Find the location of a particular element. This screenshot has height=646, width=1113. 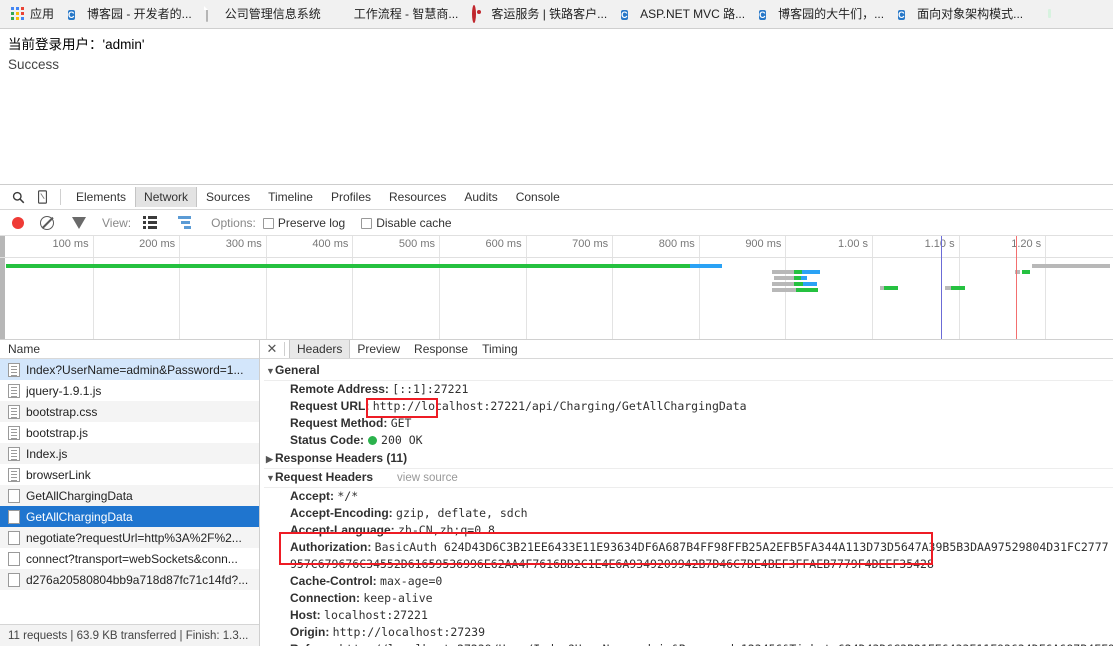

tab-timing: Timing is located at coordinates (500, 349).